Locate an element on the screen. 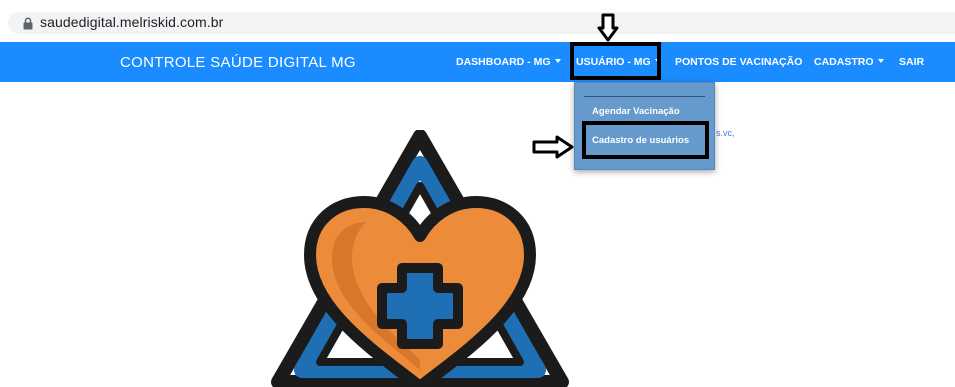 This screenshot has height=387, width=955. dropdown-divider is located at coordinates (644, 96).